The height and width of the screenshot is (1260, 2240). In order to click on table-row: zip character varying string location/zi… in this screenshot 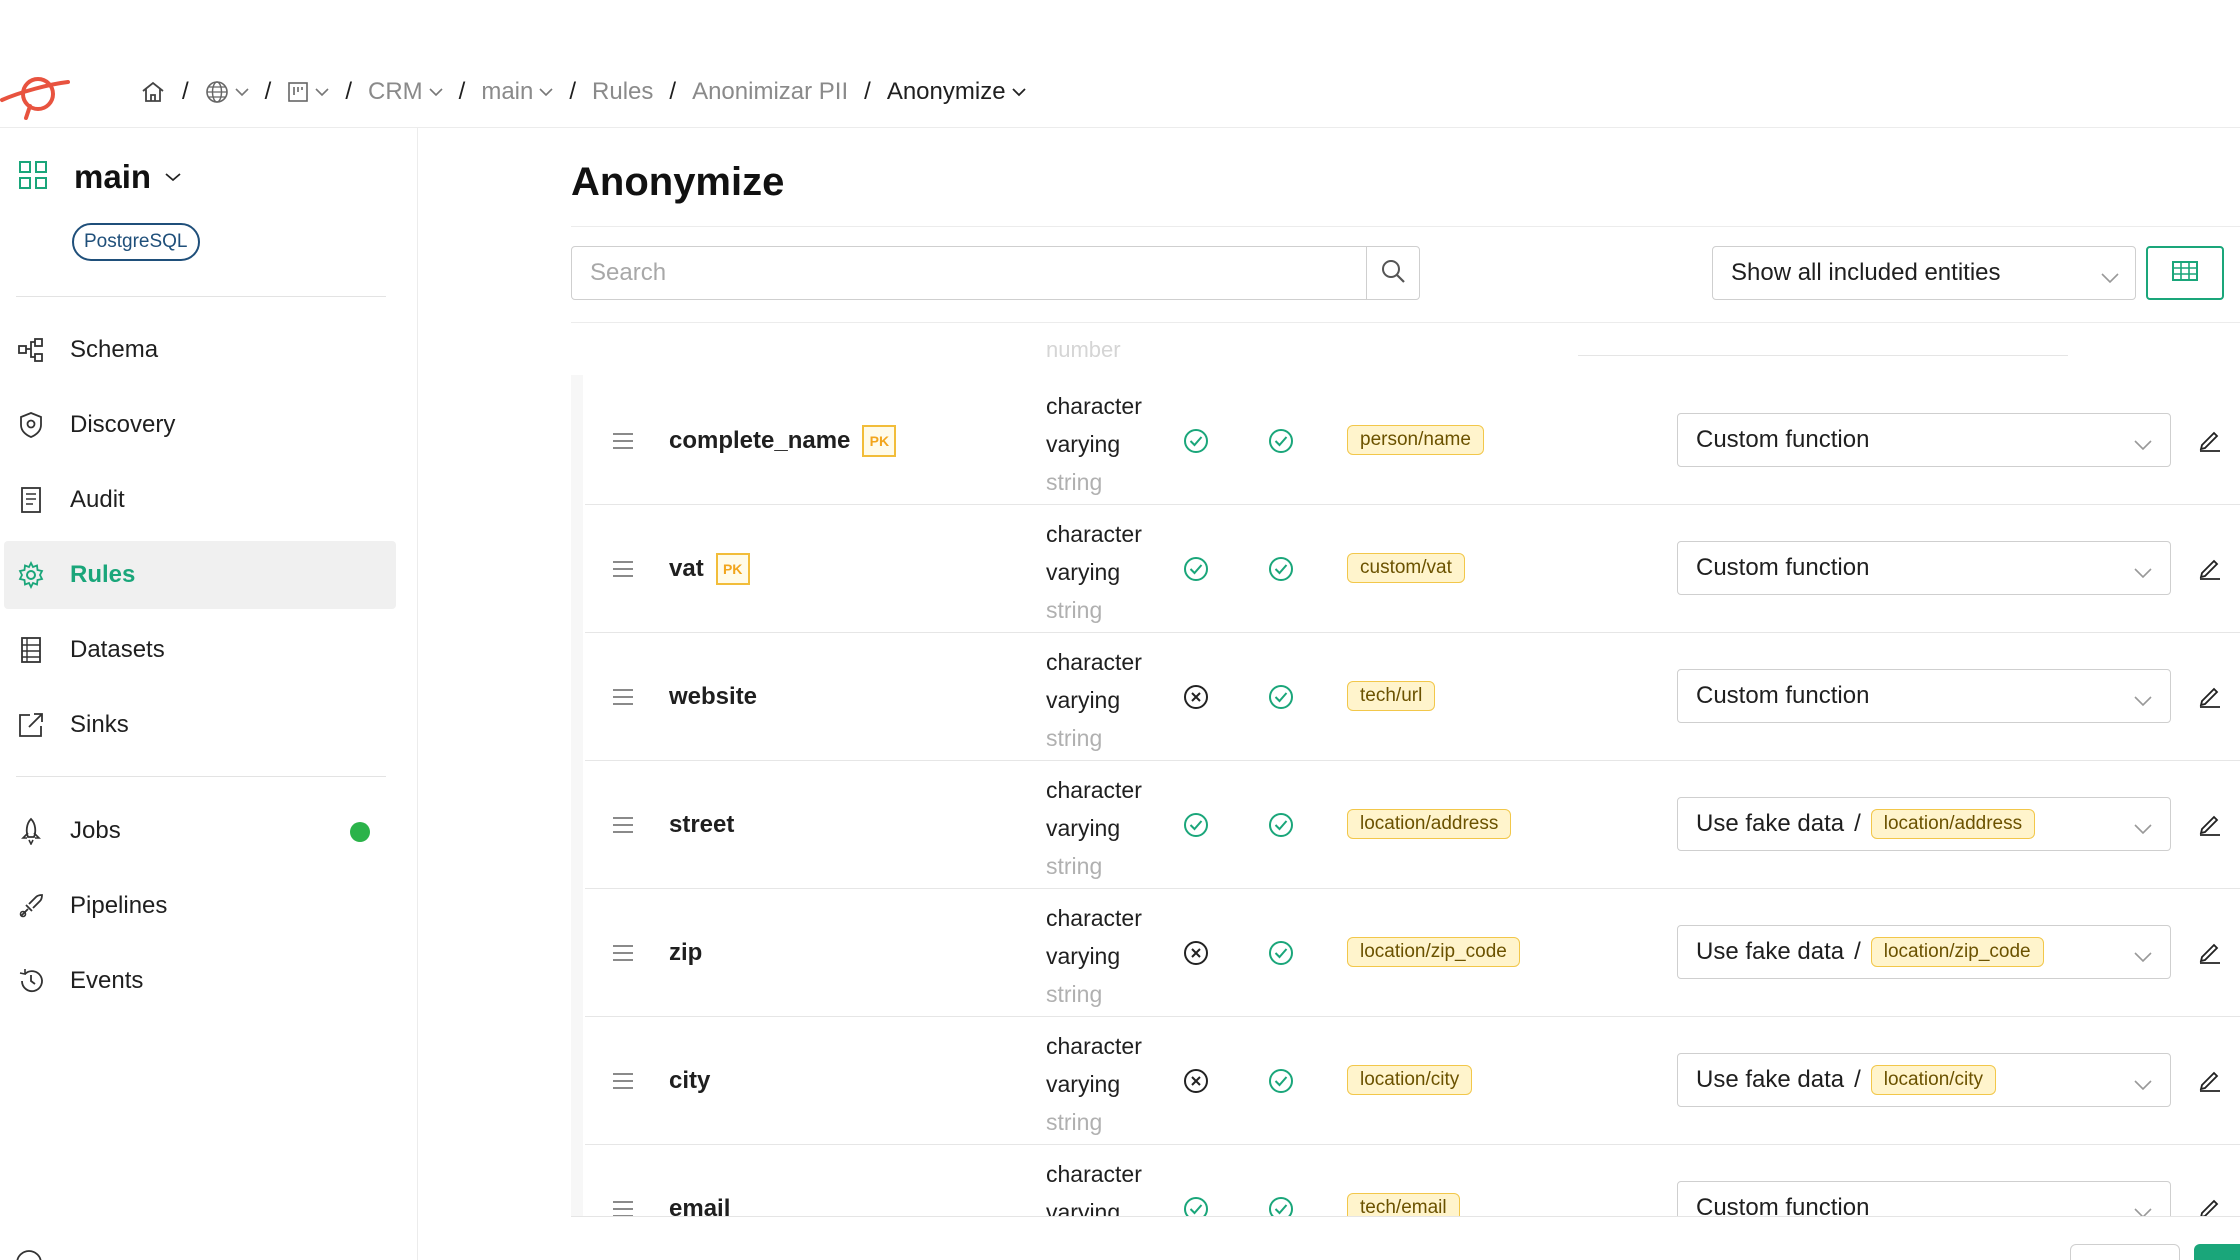, I will do `click(1412, 953)`.